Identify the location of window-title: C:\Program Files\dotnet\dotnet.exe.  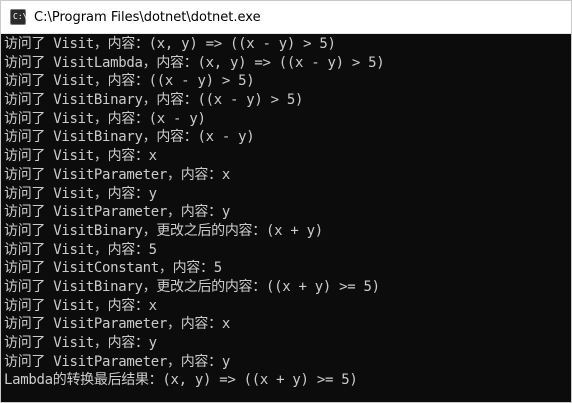
(147, 17).